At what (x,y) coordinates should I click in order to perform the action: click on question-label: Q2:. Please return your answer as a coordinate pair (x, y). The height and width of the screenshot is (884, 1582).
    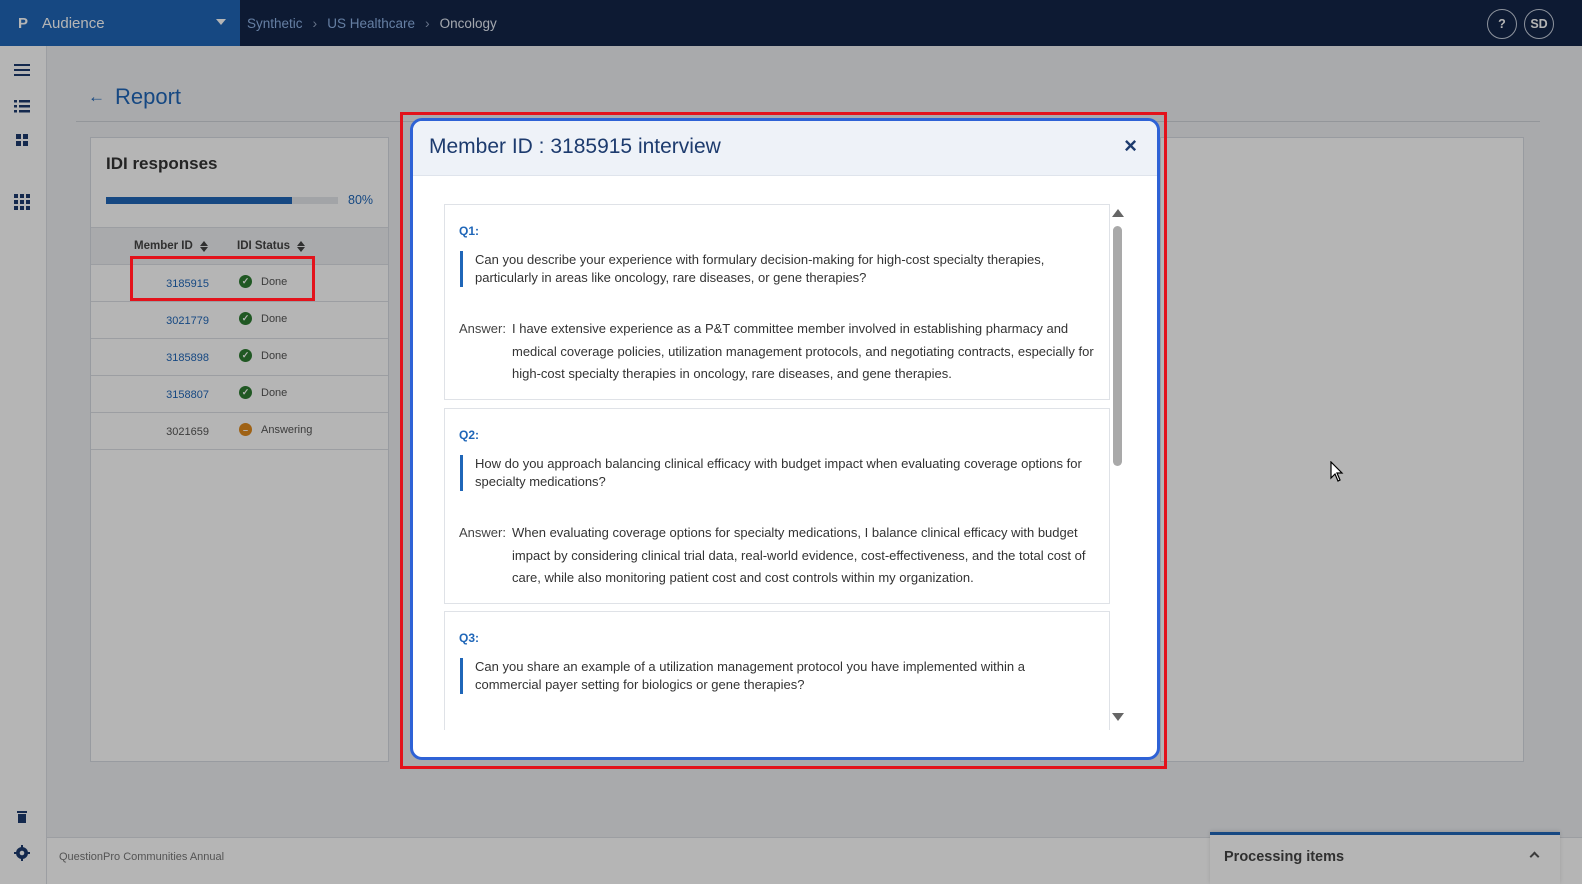
    Looking at the image, I should click on (469, 435).